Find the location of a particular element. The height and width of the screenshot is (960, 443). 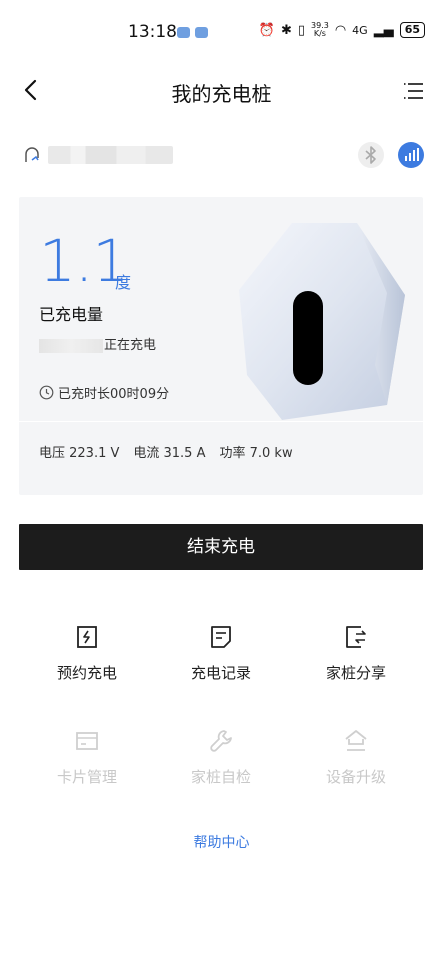

status-time: 13:18 is located at coordinates (152, 32).